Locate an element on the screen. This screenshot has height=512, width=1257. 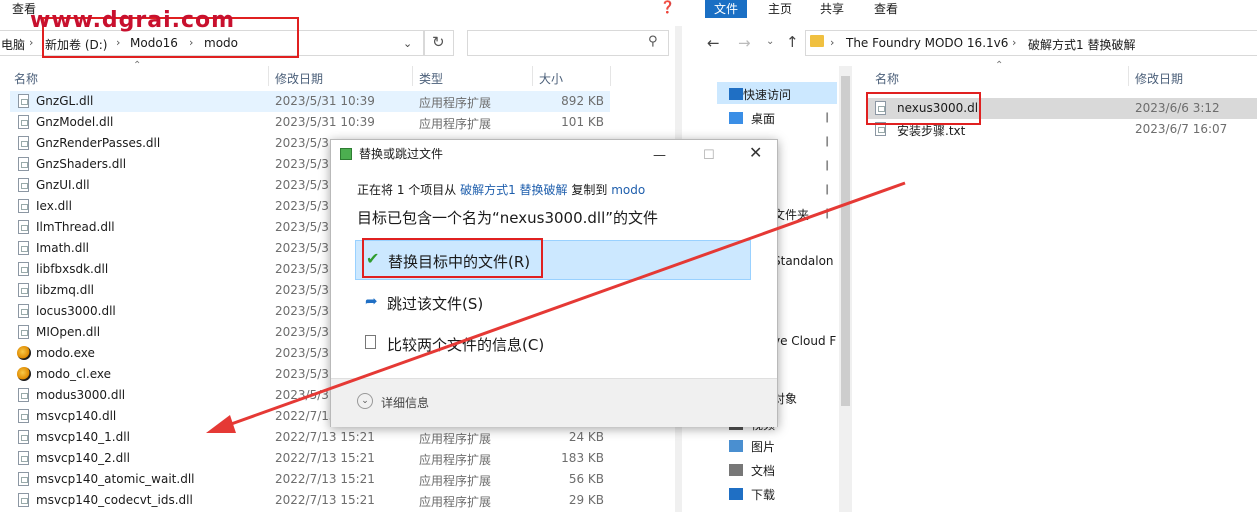
red-arrowhead-icon is located at coordinates (221, 424).